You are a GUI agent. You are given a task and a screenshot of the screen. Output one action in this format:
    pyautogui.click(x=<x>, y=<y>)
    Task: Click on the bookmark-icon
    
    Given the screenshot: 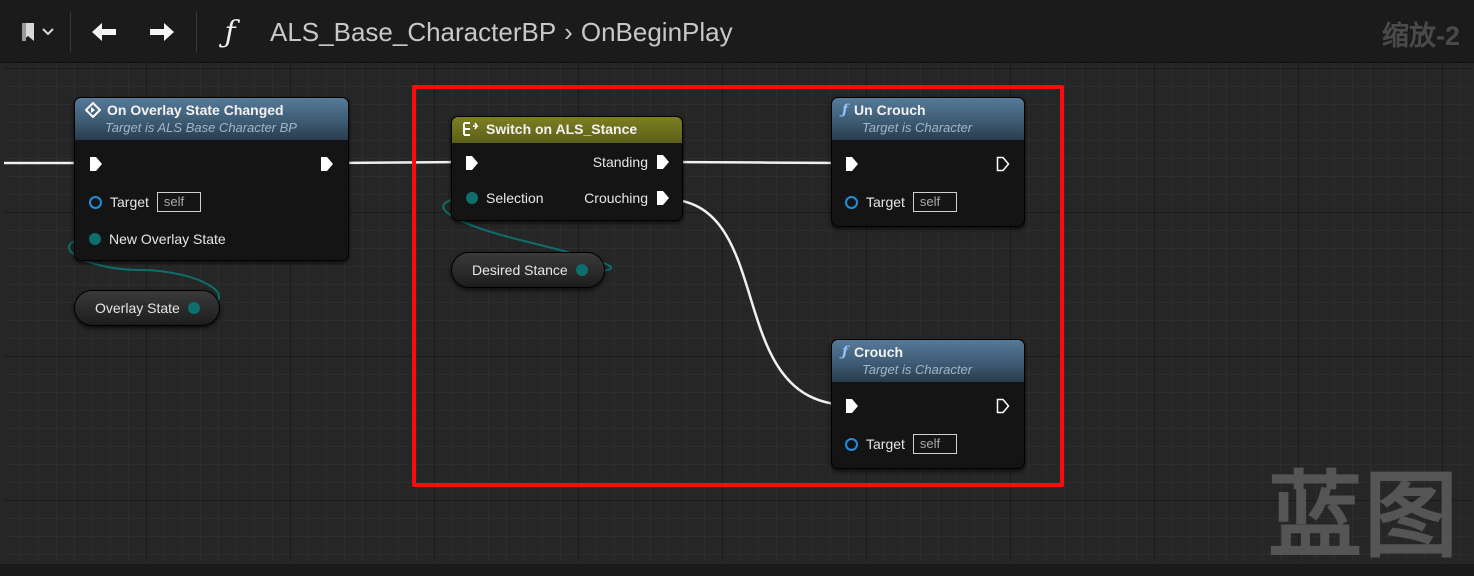 What is the action you would take?
    pyautogui.click(x=38, y=32)
    